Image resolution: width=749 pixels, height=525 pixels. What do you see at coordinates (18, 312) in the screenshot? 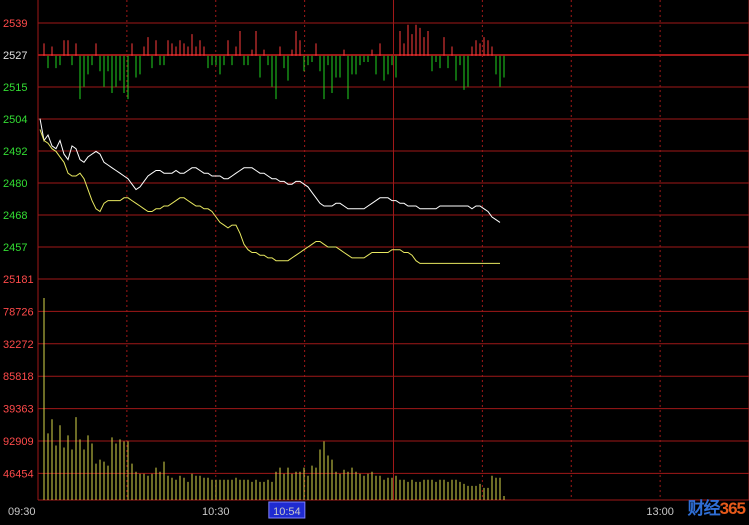
I see `volume-tick-label: 78726` at bounding box center [18, 312].